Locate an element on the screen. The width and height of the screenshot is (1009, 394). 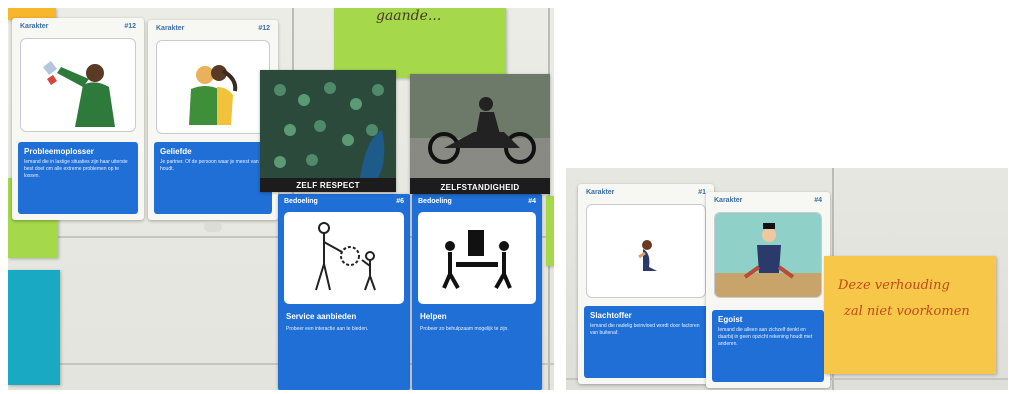
teal-sticky-note is located at coordinates (34, 327).